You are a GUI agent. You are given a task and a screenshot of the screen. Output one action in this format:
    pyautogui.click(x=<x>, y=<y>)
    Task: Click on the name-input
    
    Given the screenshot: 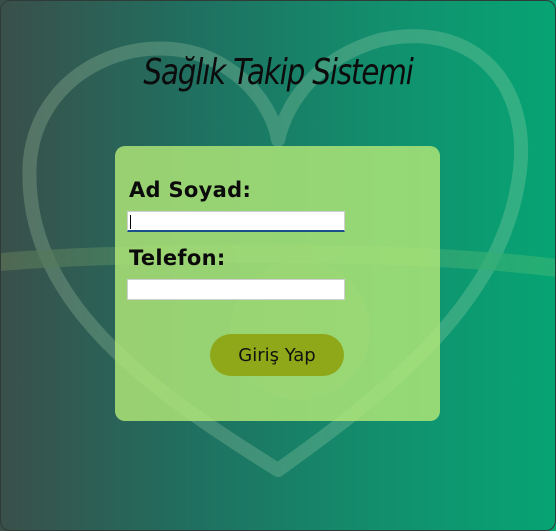 What is the action you would take?
    pyautogui.click(x=236, y=221)
    